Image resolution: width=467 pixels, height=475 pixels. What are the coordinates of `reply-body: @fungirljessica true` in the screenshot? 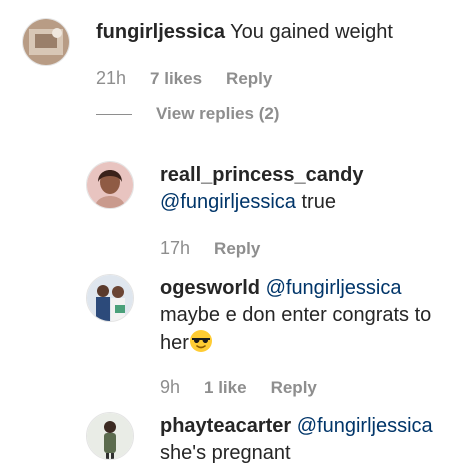 It's located at (248, 202).